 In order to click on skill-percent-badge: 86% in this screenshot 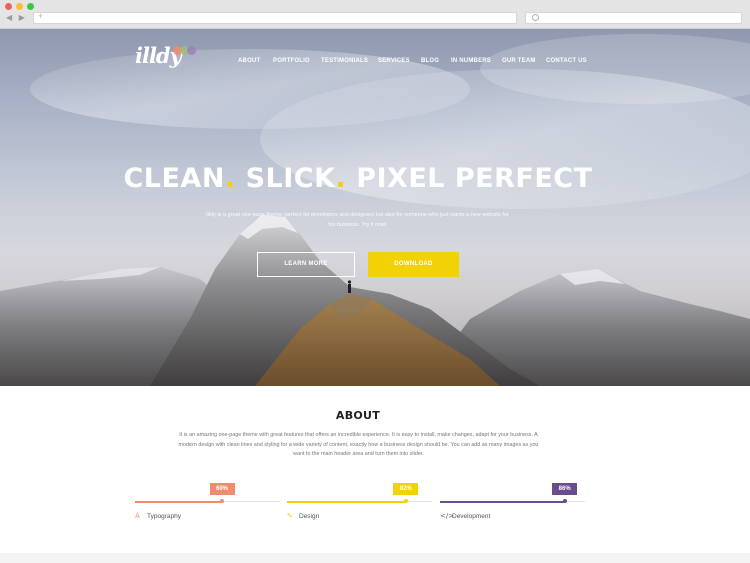, I will do `click(565, 489)`.